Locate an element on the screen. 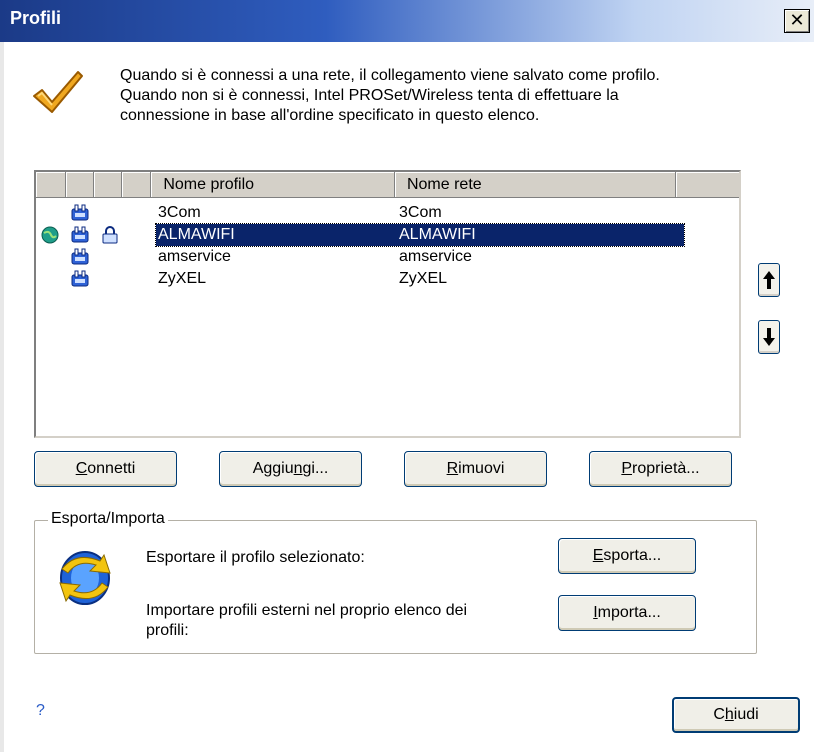 This screenshot has height=752, width=814. profile-name: ZyXEL is located at coordinates (182, 278).